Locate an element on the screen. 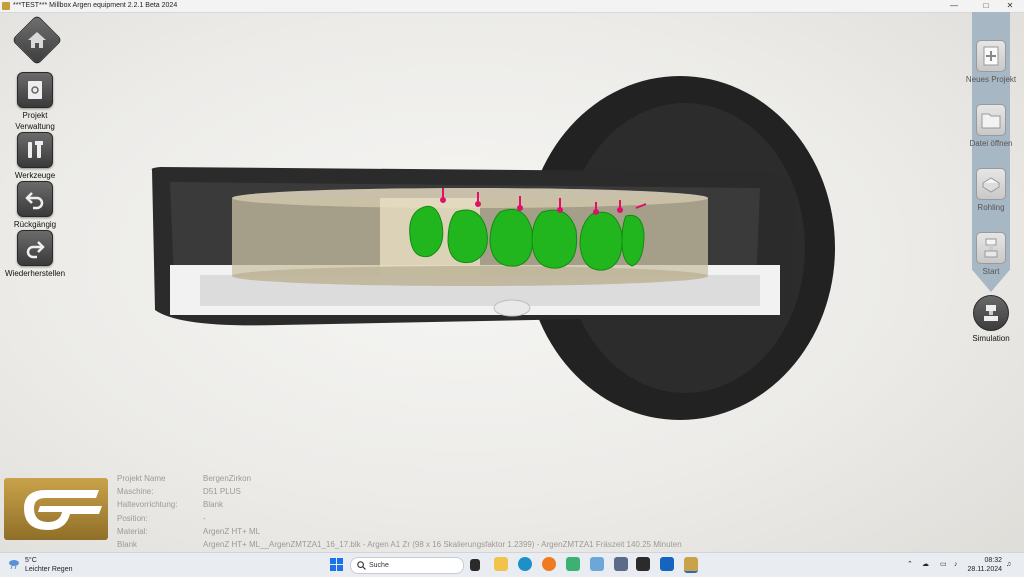  volume-icon: ♪ is located at coordinates (956, 565).